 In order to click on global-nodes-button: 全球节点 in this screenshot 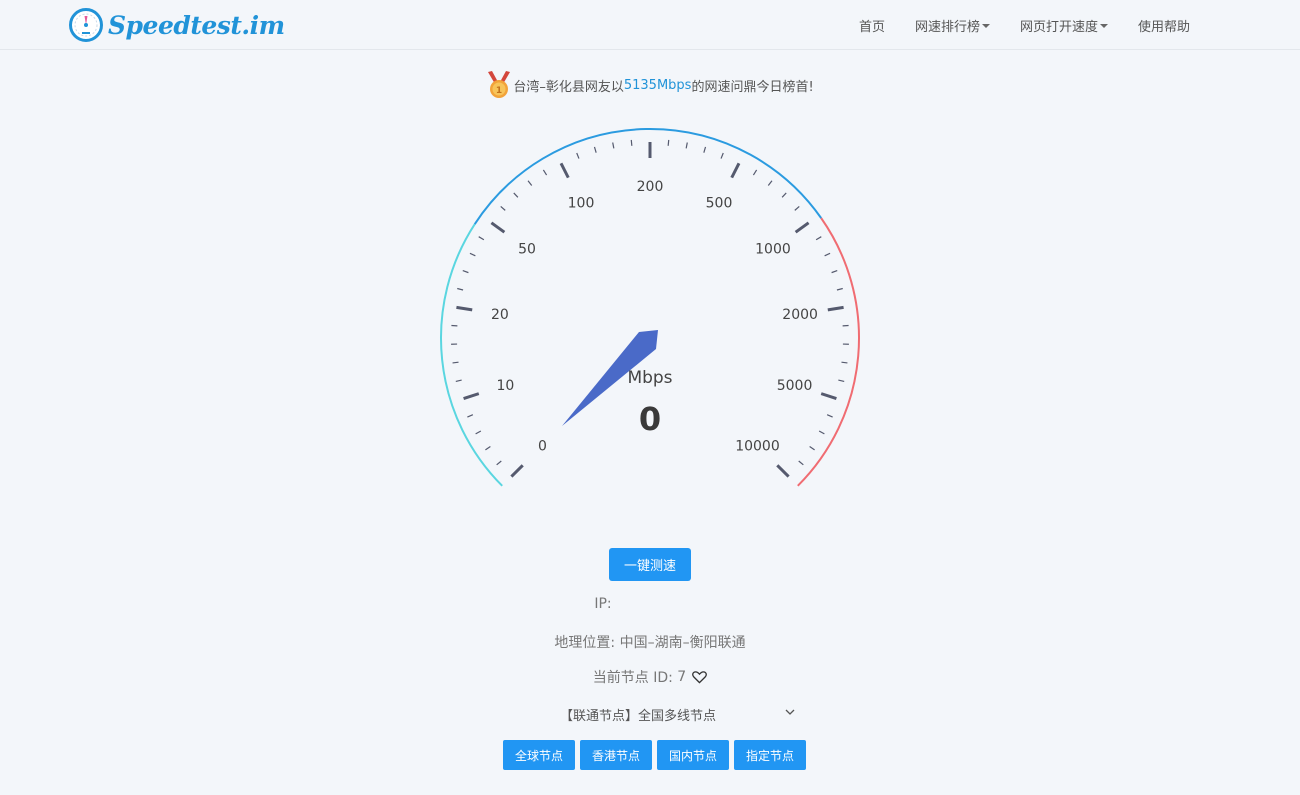, I will do `click(539, 755)`.